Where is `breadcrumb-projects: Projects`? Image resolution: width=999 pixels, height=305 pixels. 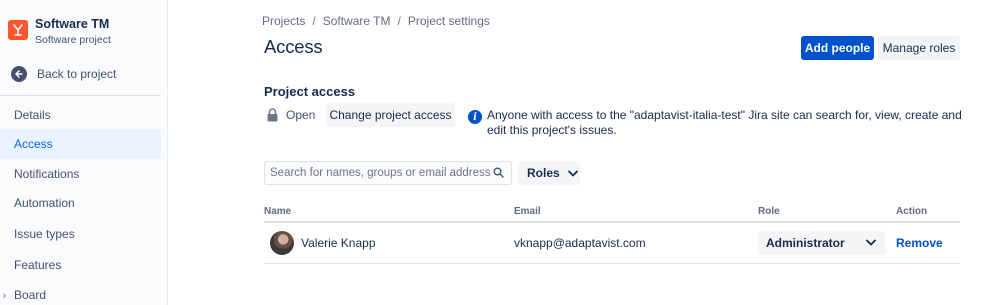 breadcrumb-projects: Projects is located at coordinates (283, 21).